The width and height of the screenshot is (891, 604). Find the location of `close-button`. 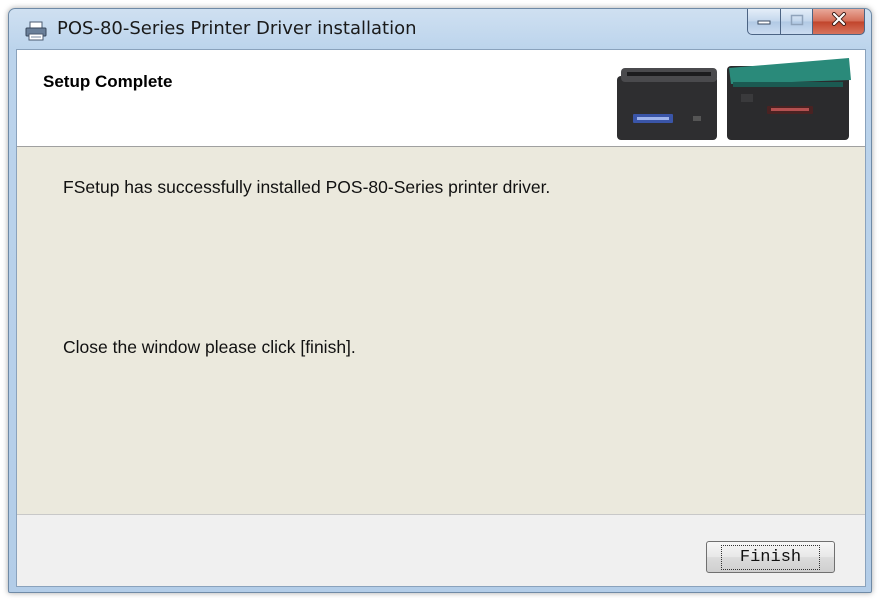

close-button is located at coordinates (839, 22).